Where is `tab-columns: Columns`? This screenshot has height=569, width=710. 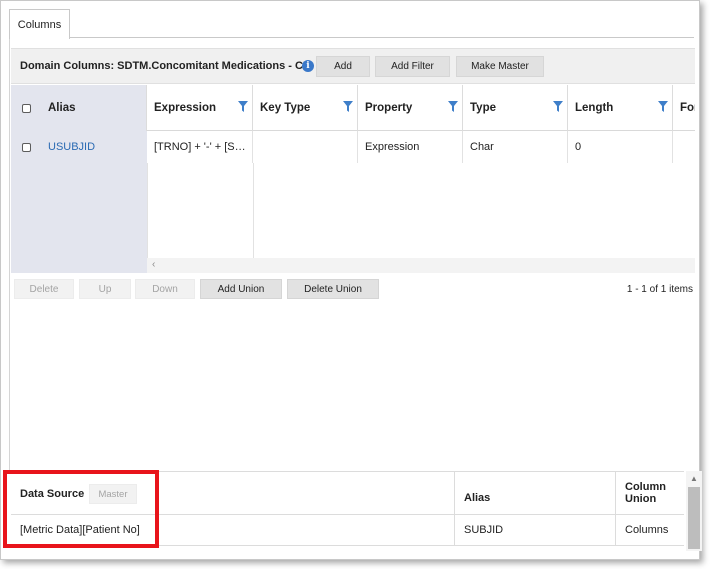 tab-columns: Columns is located at coordinates (39, 24).